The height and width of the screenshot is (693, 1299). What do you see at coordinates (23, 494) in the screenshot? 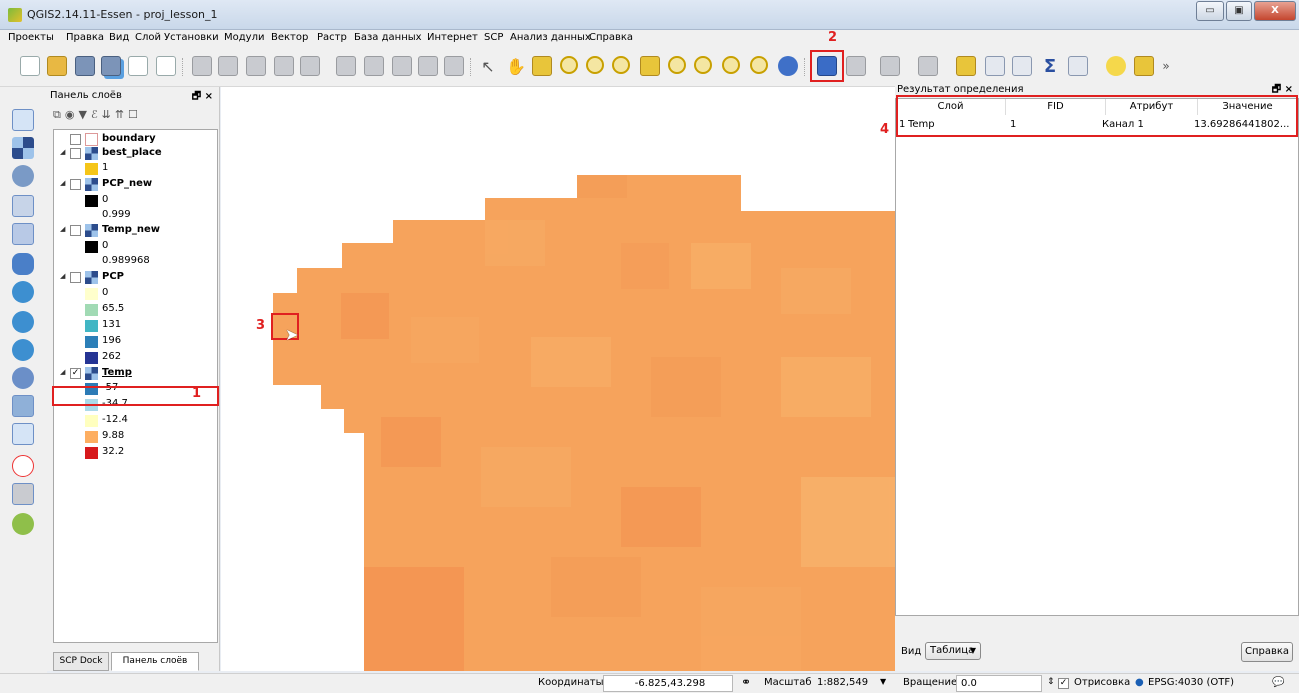
I see `coordinate-capture-icon` at bounding box center [23, 494].